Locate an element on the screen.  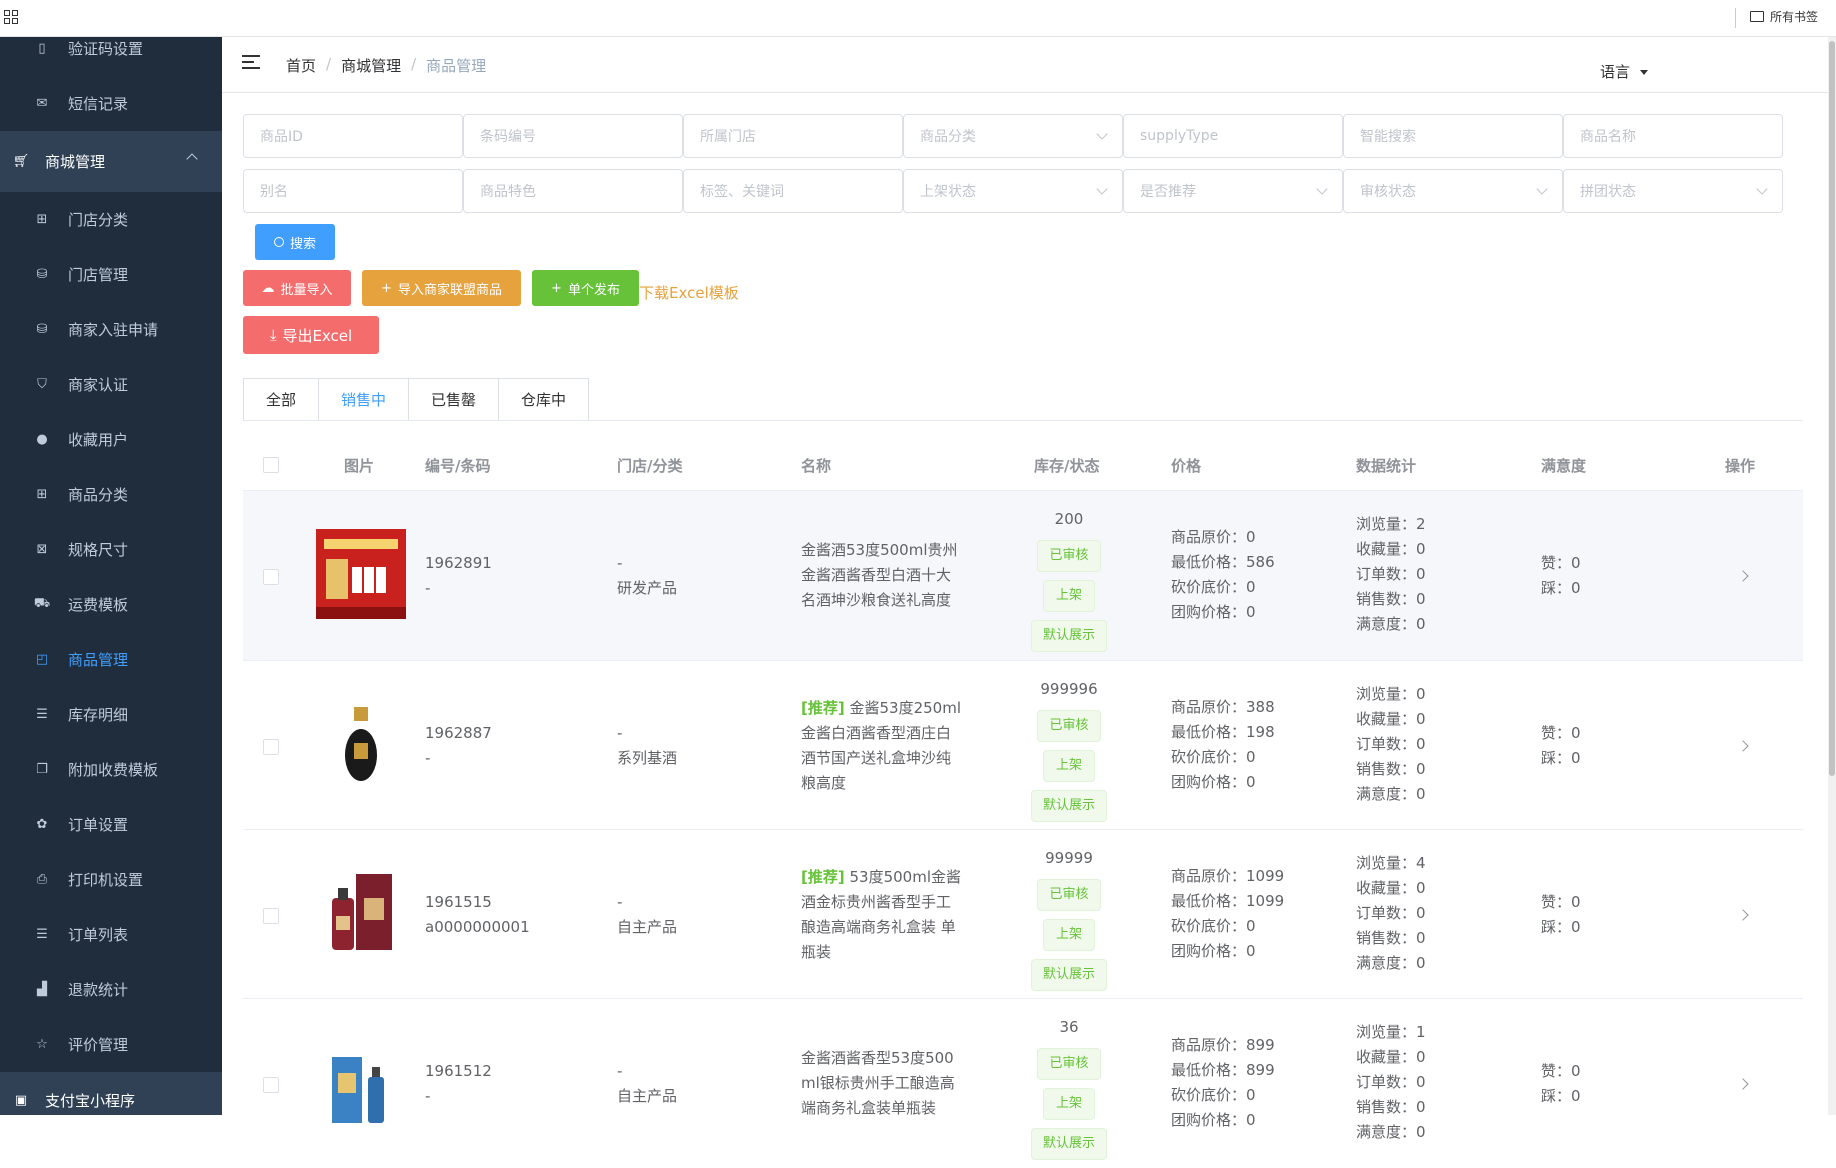
document-icon: ▯ is located at coordinates (42, 48).